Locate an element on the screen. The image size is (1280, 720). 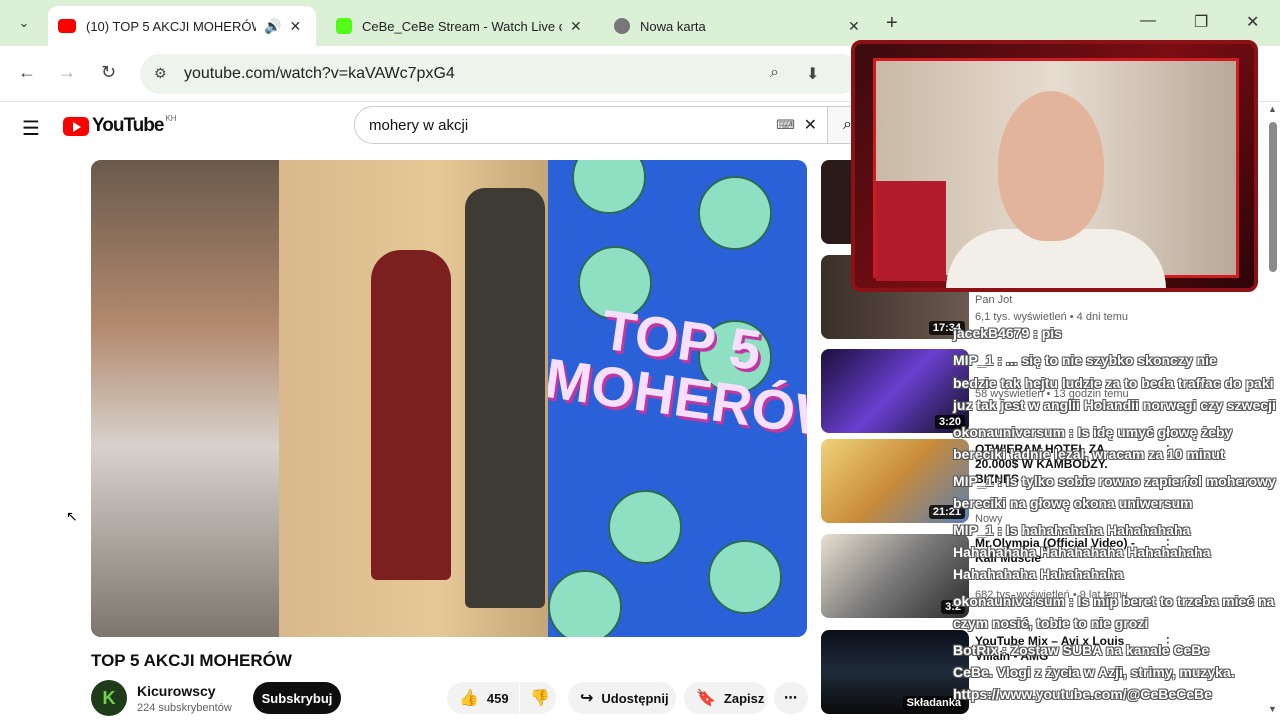
related-meta: 6,1 tys. wyświetleń • 4 dni temu is located at coordinates (1052, 317).